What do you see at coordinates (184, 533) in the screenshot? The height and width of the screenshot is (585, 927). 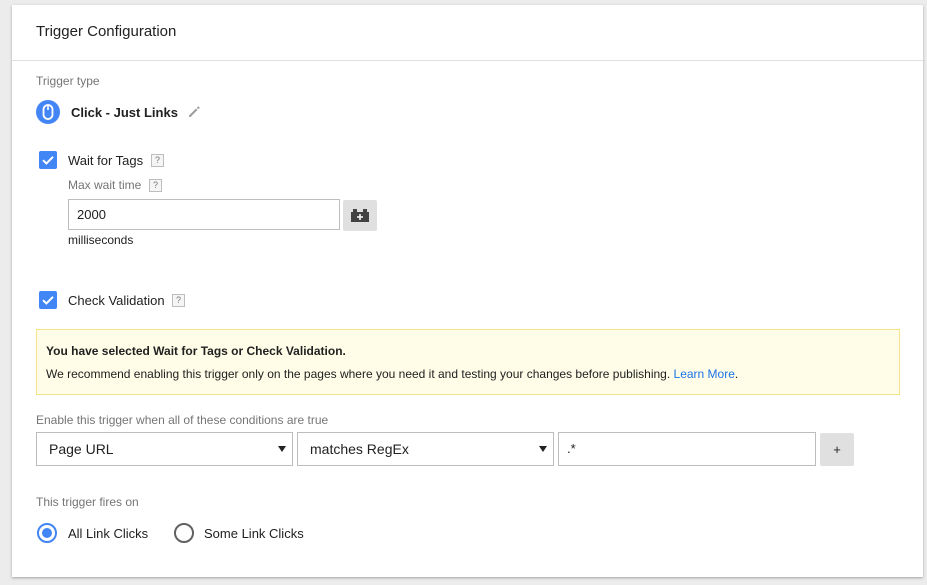 I see `some-link-clicks-radio` at bounding box center [184, 533].